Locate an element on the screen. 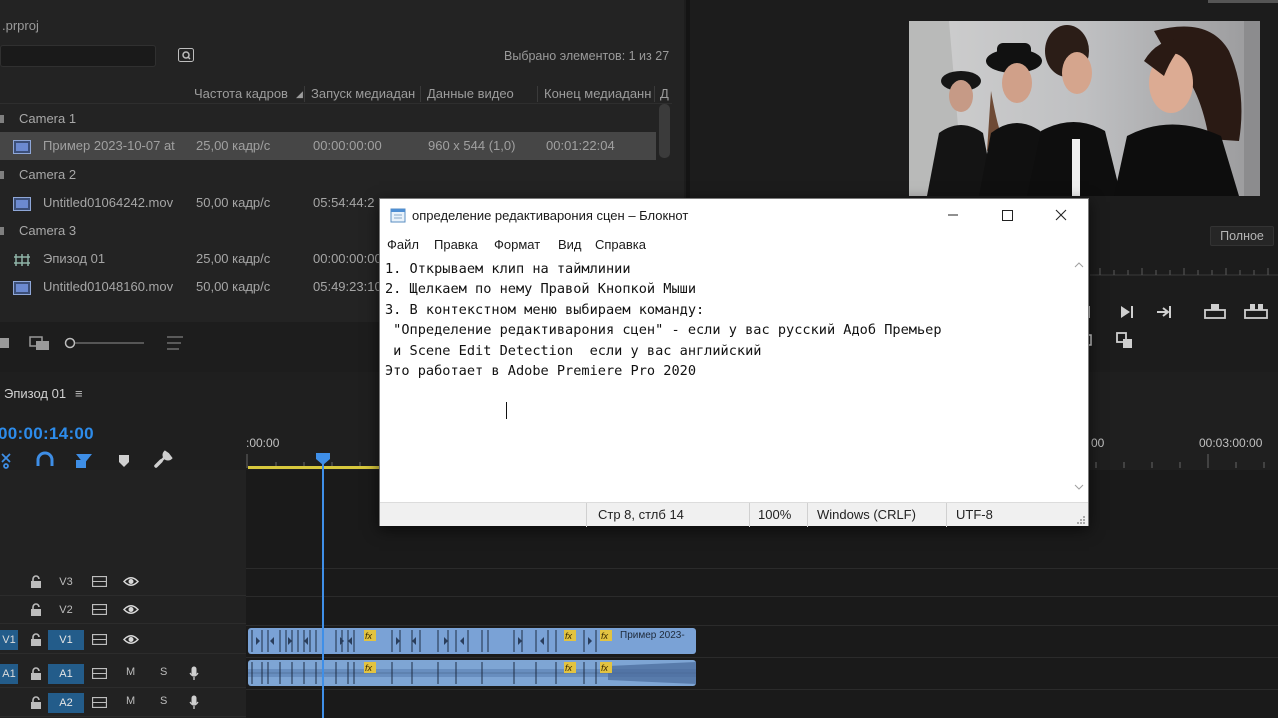  track-v2: V2 is located at coordinates (123, 610).